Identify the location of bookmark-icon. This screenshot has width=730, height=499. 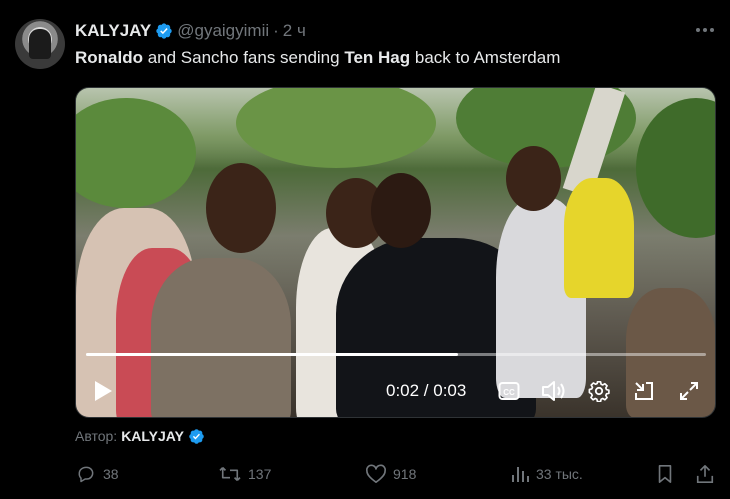
(665, 474).